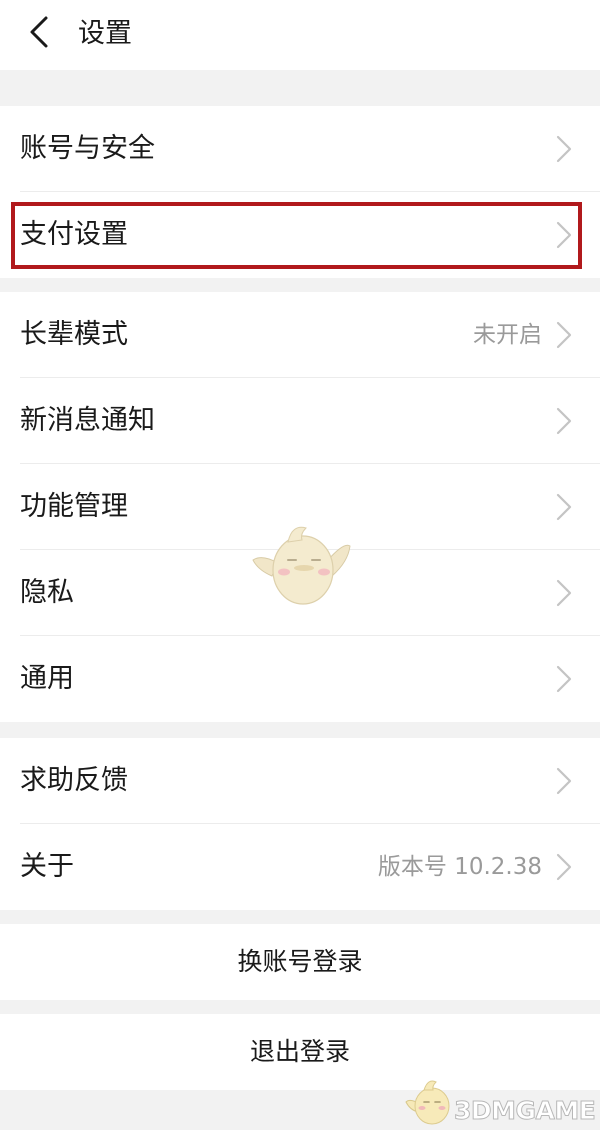  Describe the element at coordinates (74, 234) in the screenshot. I see `row-label: 支付设置` at that location.